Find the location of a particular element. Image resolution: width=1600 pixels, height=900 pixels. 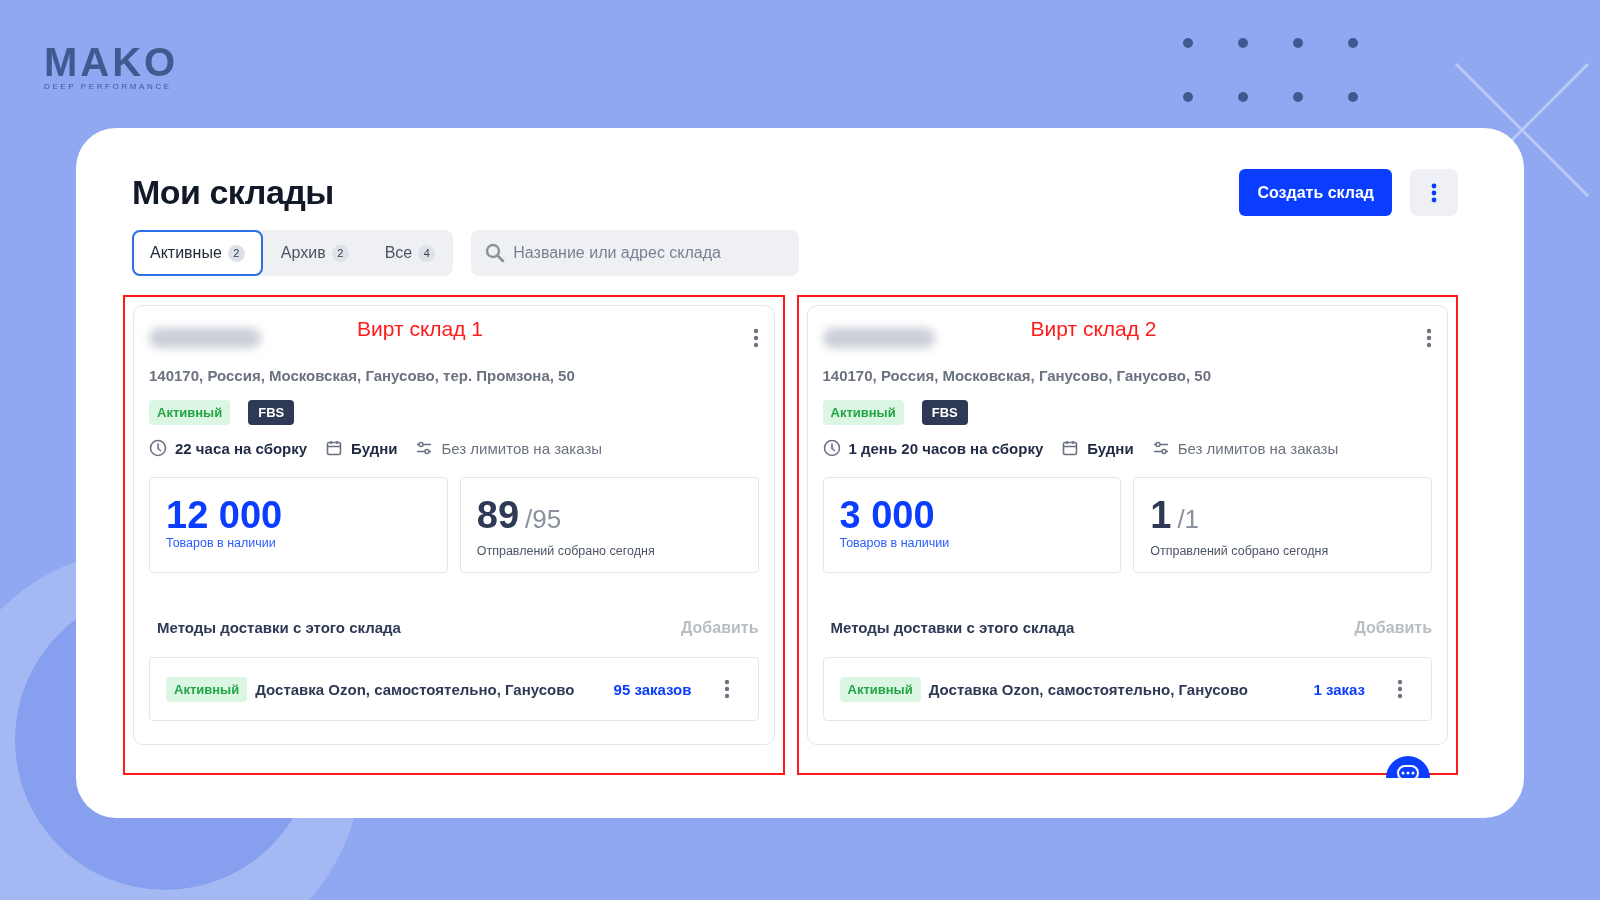

filter-tab: Активные 2 is located at coordinates (197, 253).